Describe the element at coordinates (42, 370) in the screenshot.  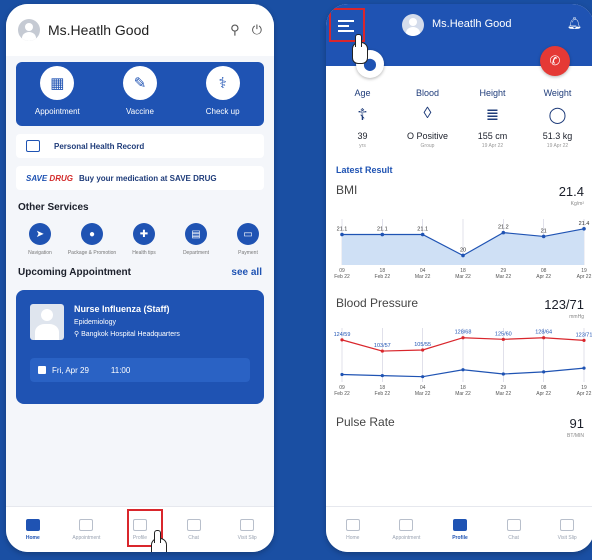
I see `calendar-icon` at that location.